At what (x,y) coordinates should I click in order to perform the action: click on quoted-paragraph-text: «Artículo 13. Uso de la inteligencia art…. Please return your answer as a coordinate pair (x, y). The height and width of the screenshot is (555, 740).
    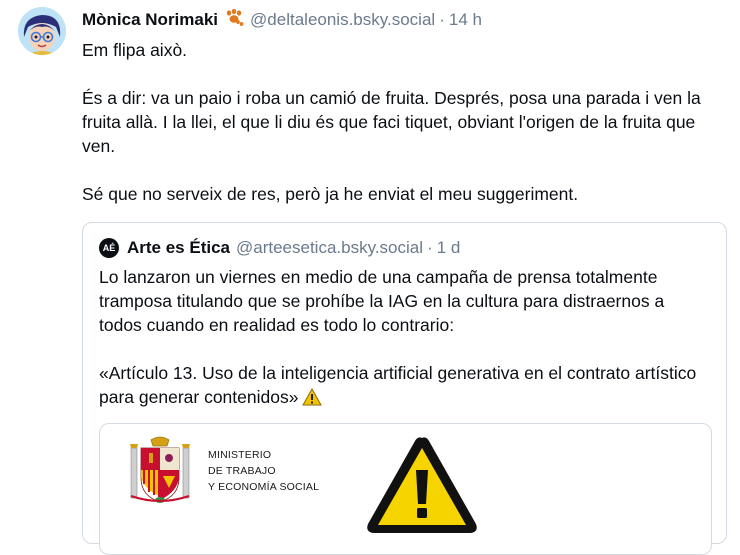
    Looking at the image, I should click on (398, 385).